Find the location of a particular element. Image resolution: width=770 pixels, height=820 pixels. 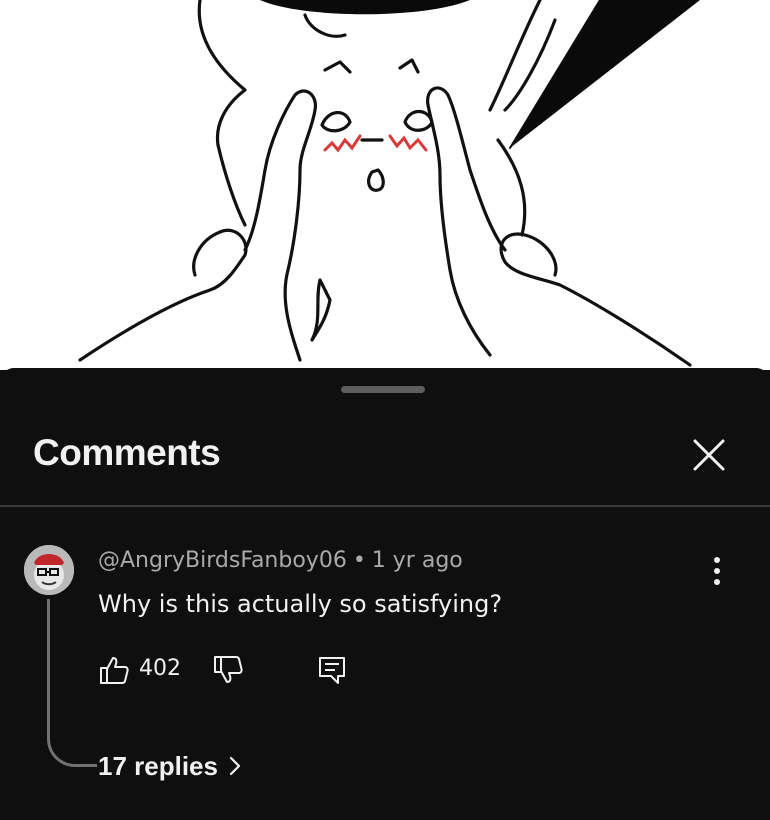

reply-comment-icon is located at coordinates (332, 670).